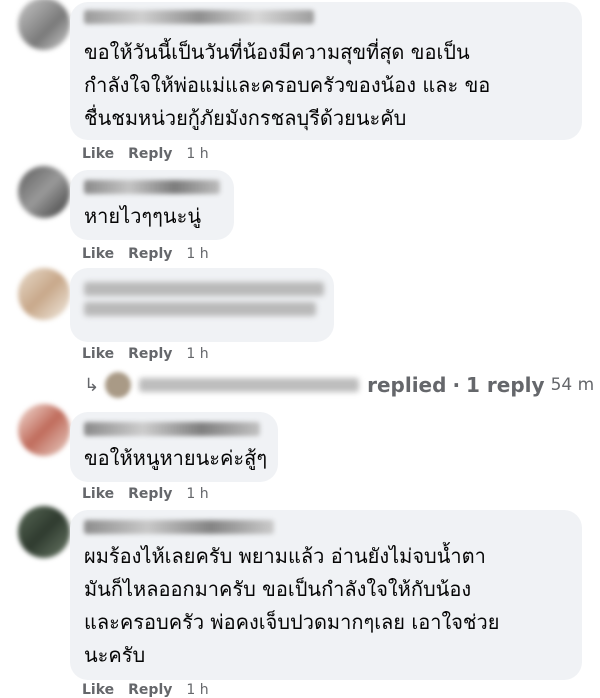 The height and width of the screenshot is (698, 600). Describe the element at coordinates (200, 309) in the screenshot. I see `comment-text-blurred` at that location.